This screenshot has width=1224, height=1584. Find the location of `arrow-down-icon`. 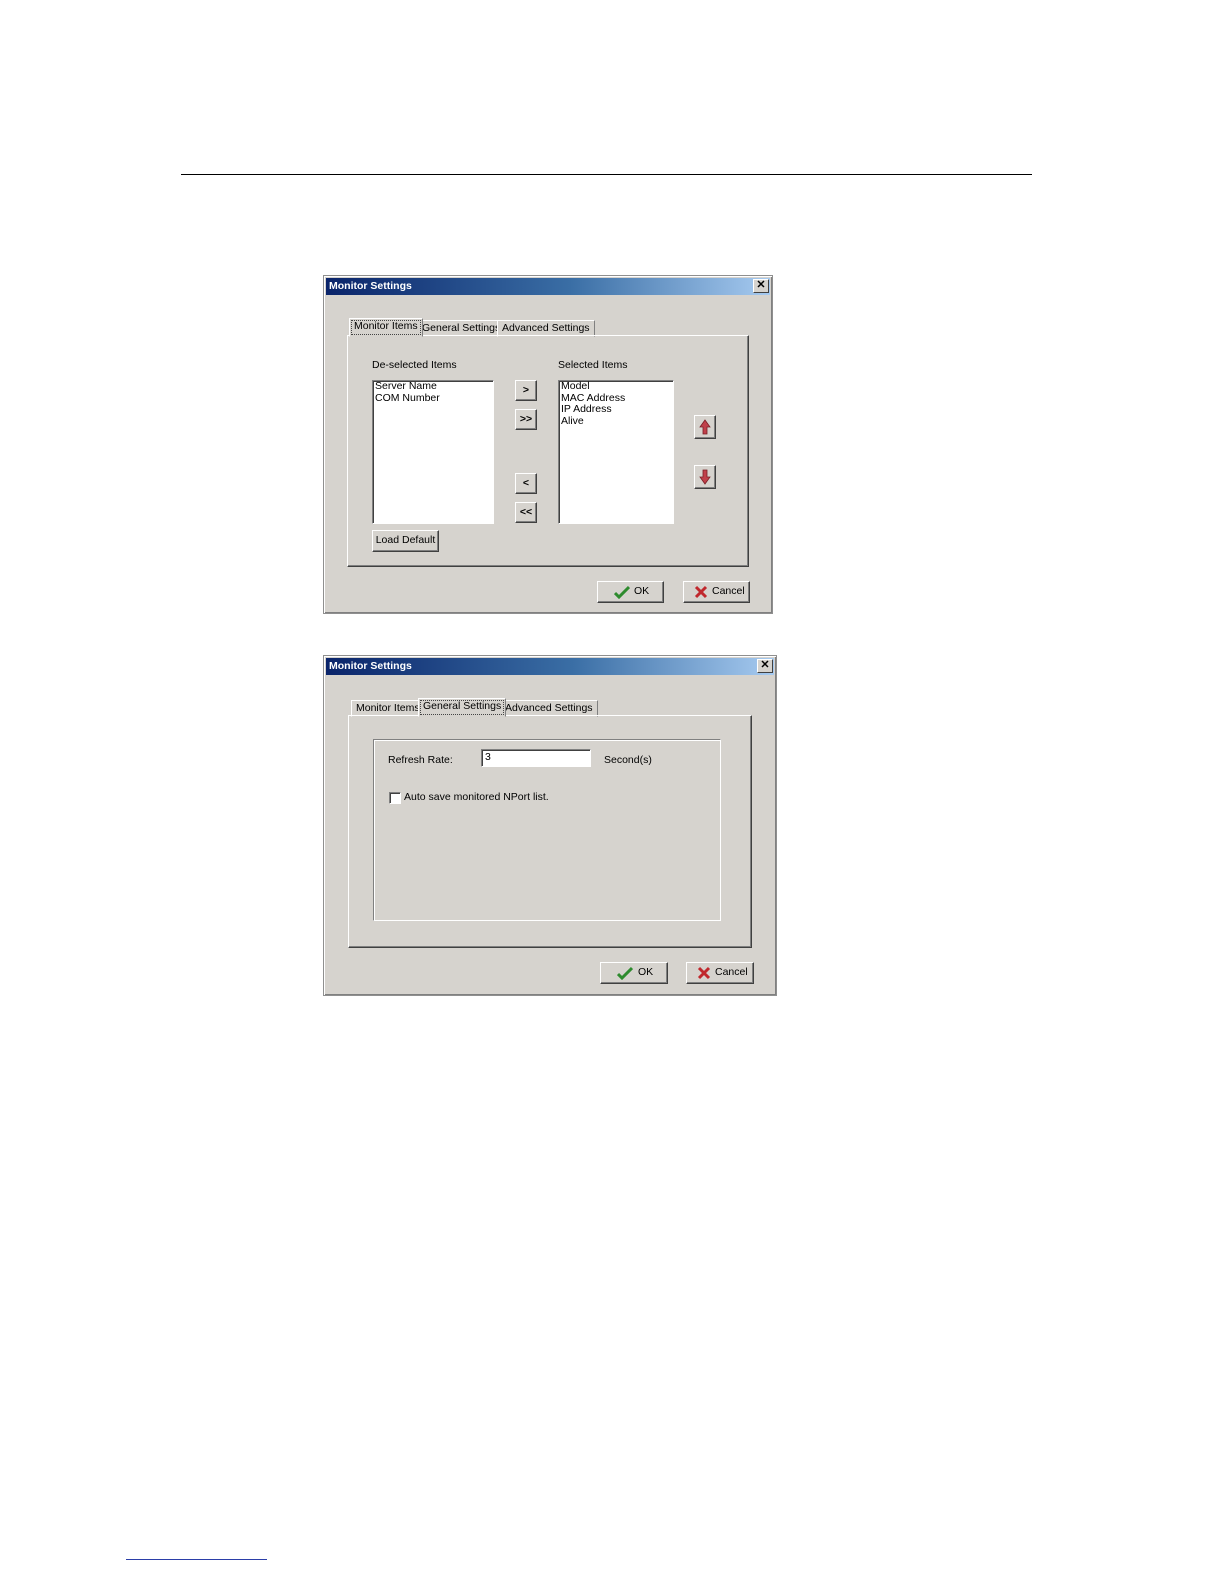

arrow-down-icon is located at coordinates (705, 477).